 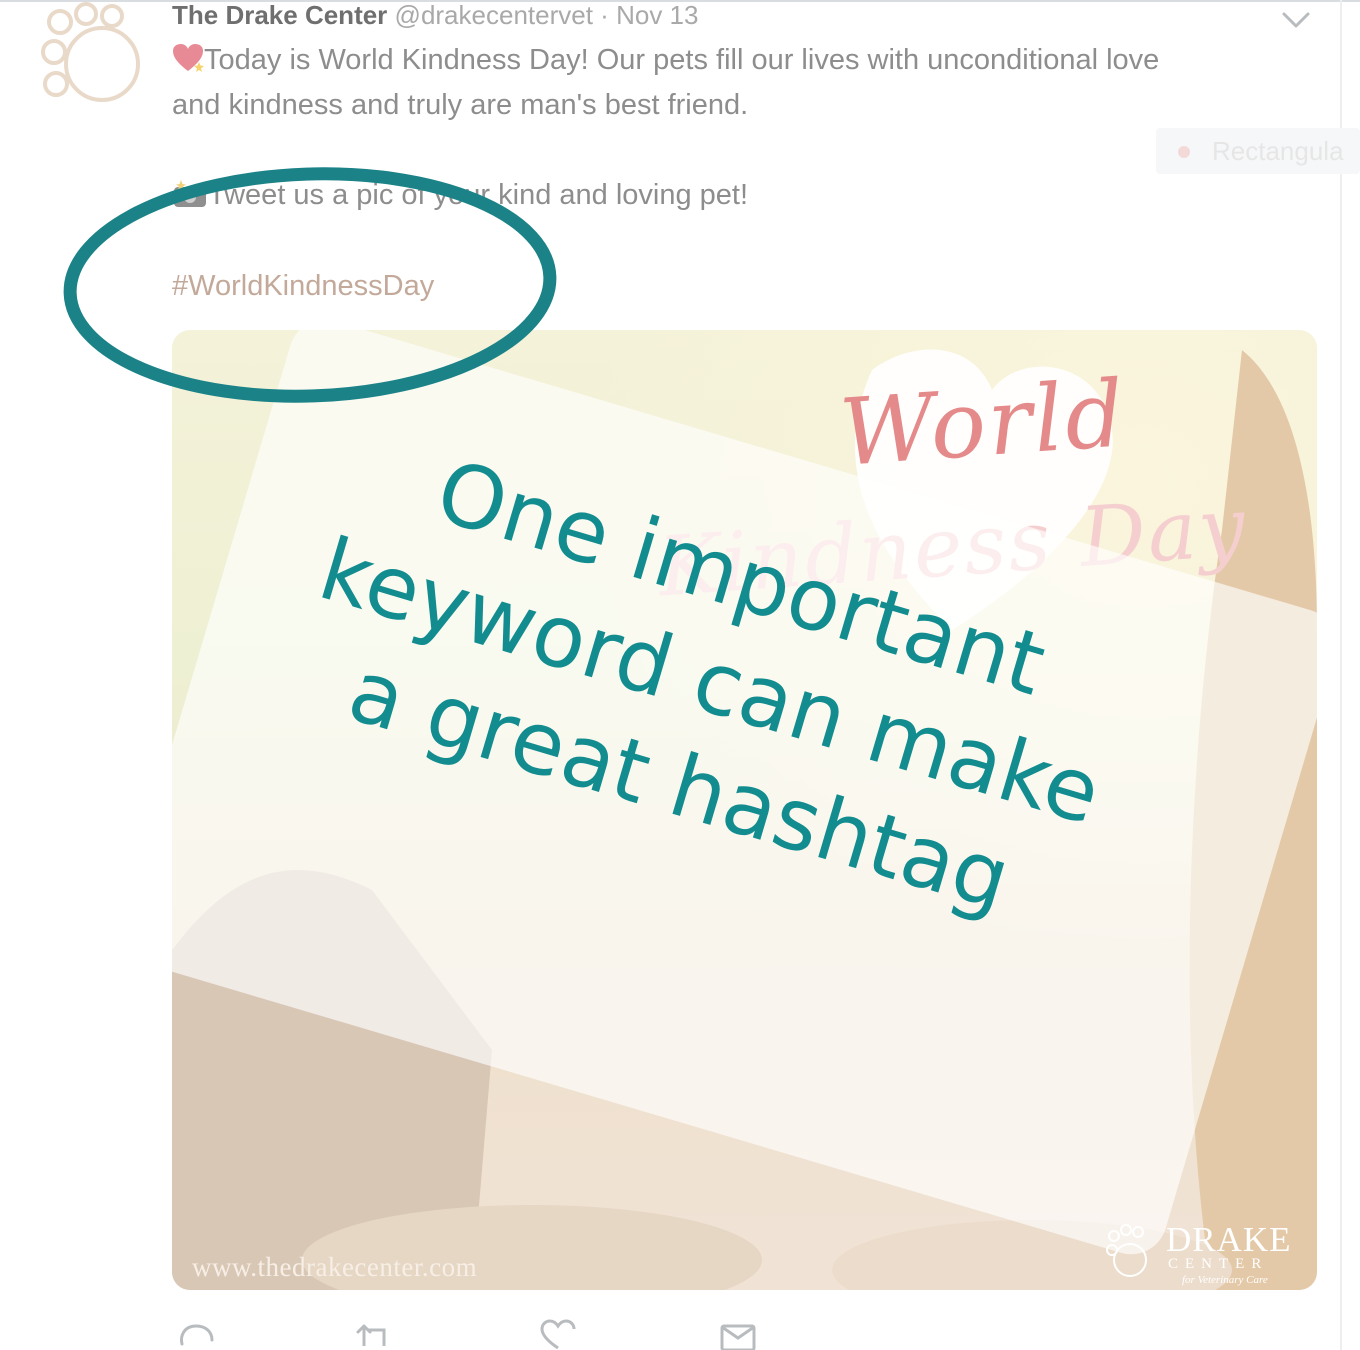 What do you see at coordinates (1225, 1280) in the screenshot?
I see `brand-tagline: for Veterinary Care` at bounding box center [1225, 1280].